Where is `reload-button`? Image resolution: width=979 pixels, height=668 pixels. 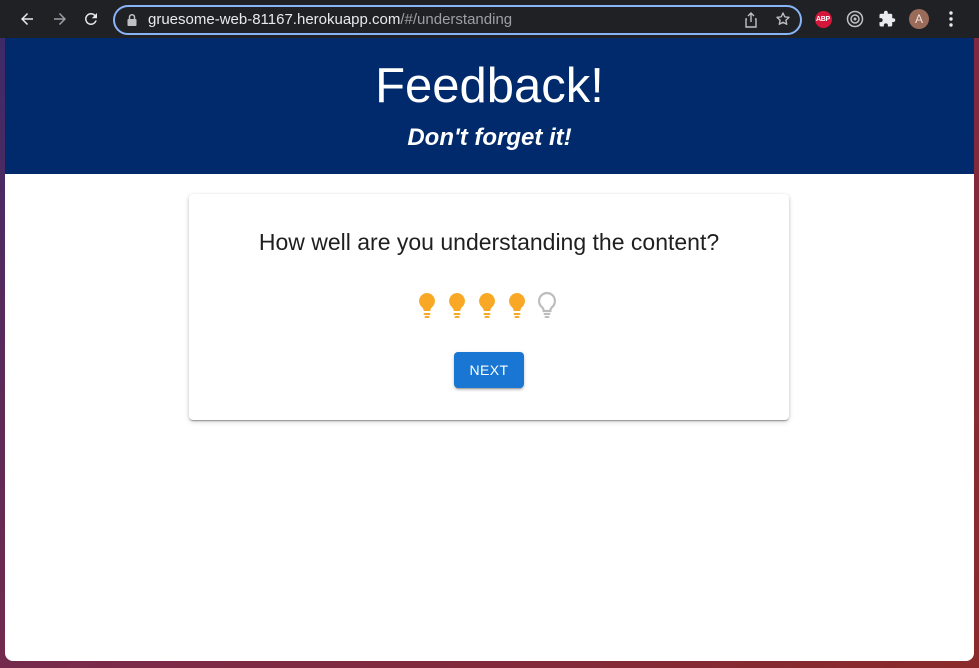 reload-button is located at coordinates (91, 19).